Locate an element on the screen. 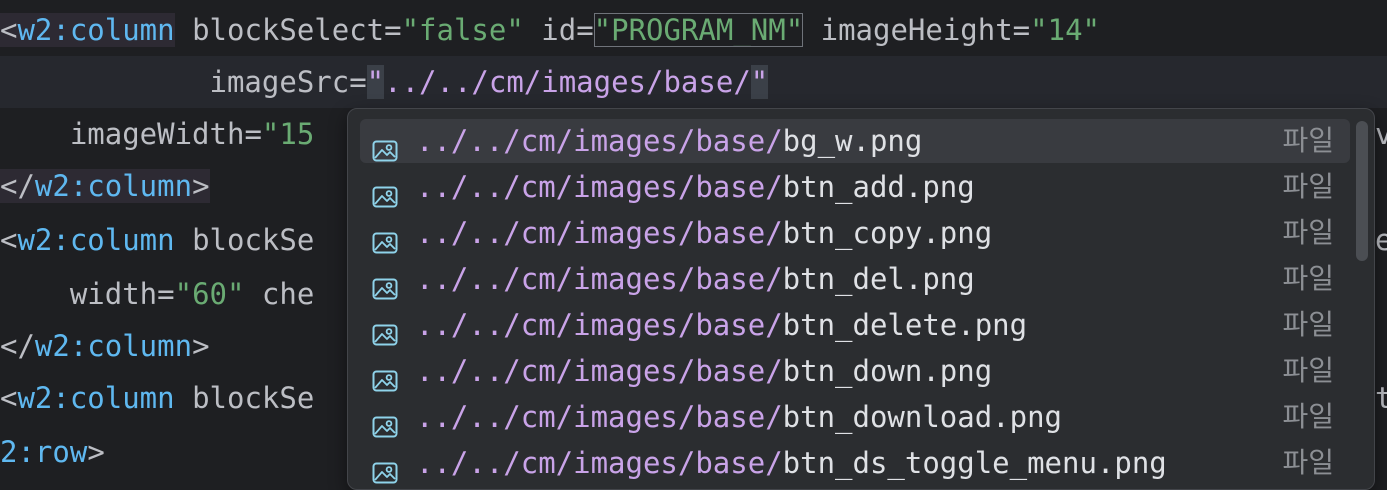  completion-item: ../../cm/images/base/btn_delete.png 파일 is located at coordinates (855, 325).